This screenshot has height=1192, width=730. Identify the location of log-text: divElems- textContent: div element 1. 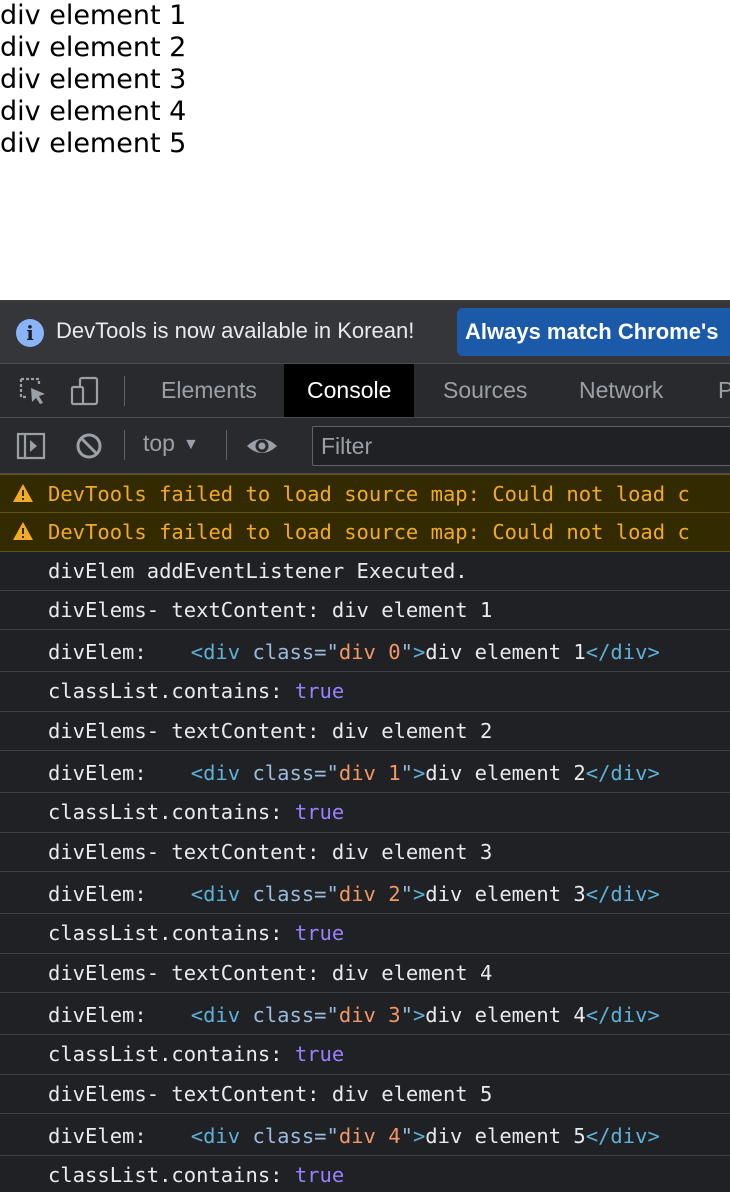
(270, 610).